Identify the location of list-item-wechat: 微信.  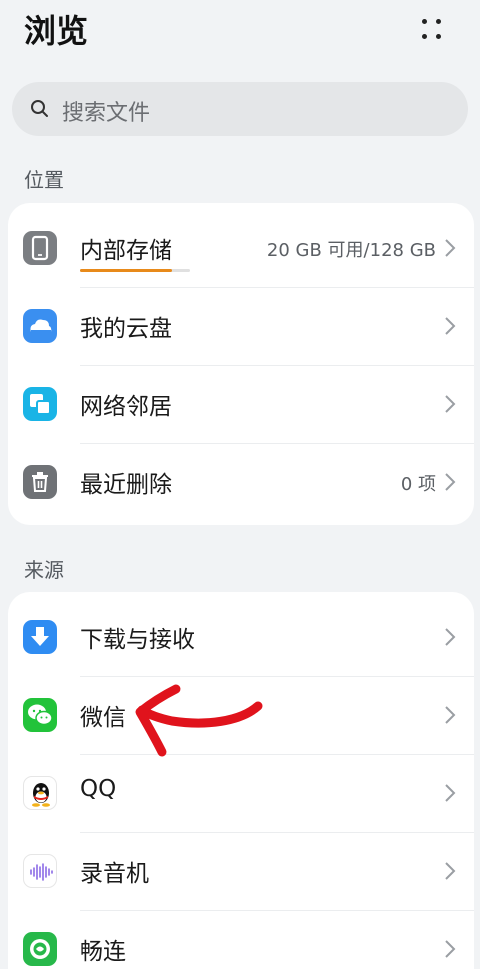
(241, 715).